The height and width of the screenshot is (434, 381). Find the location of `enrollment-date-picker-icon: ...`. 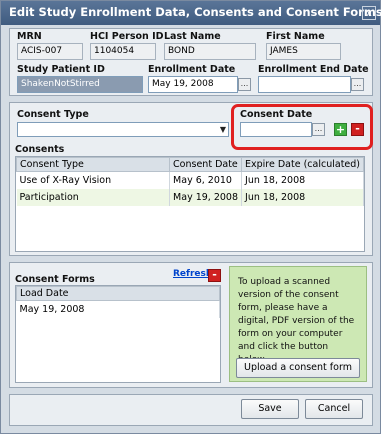

enrollment-date-picker-icon: ... is located at coordinates (244, 84).